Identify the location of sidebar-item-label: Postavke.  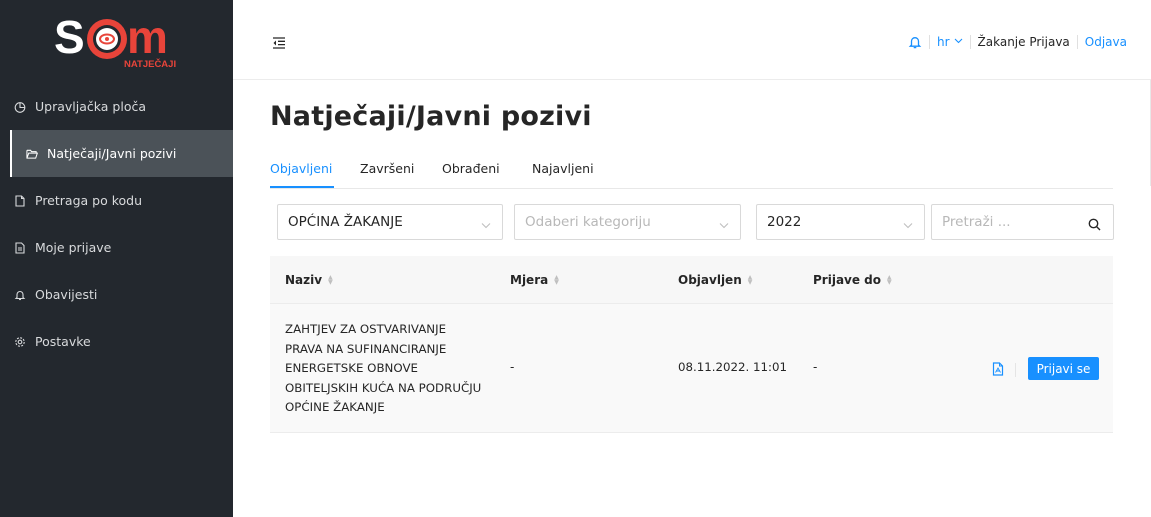
(63, 341).